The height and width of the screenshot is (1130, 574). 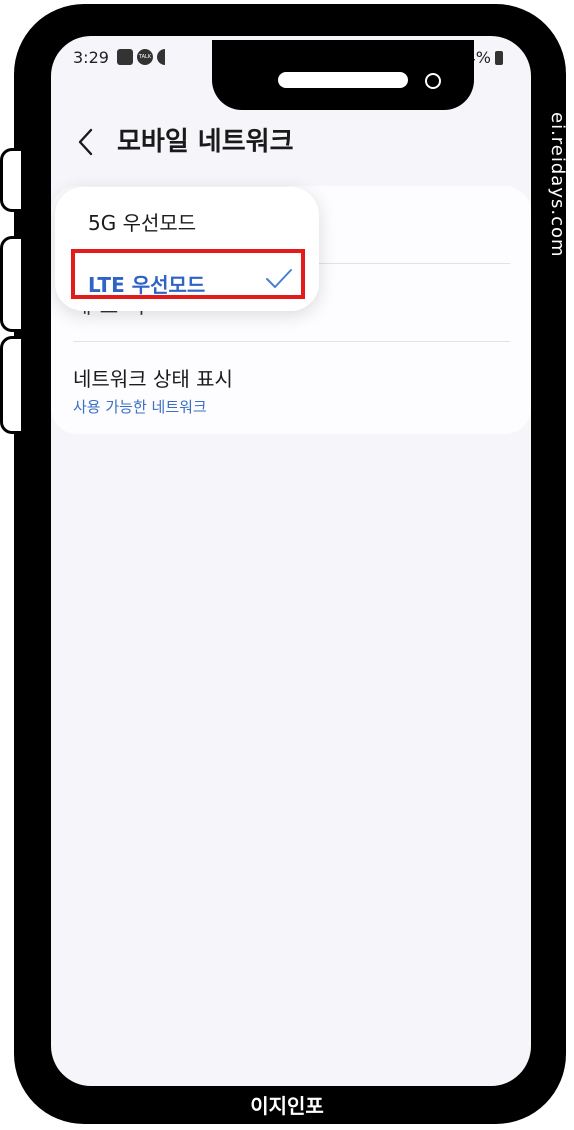 I want to click on status-time: 3:29, so click(x=91, y=57).